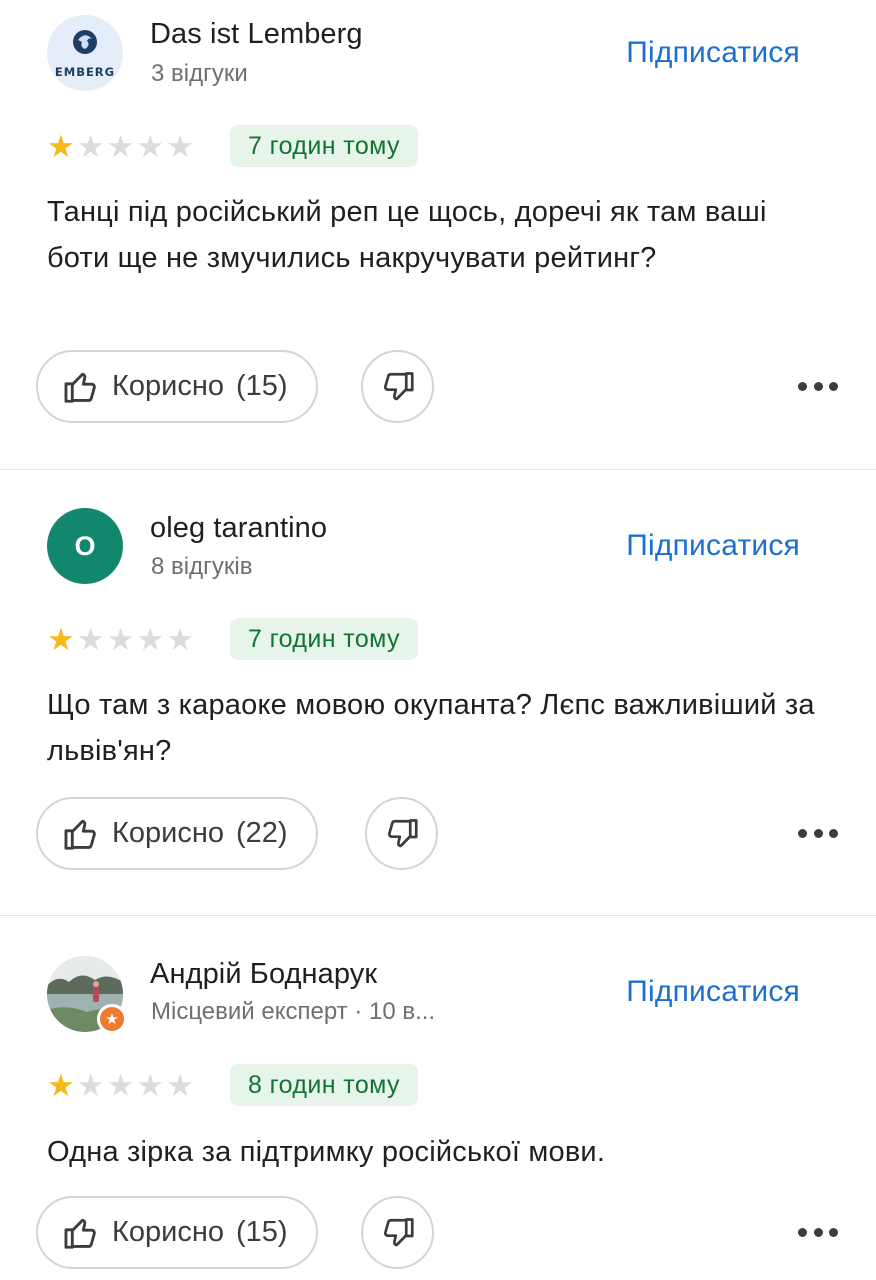 The width and height of the screenshot is (876, 1280). Describe the element at coordinates (324, 1085) in the screenshot. I see `time-badge: 8 годин тому` at that location.